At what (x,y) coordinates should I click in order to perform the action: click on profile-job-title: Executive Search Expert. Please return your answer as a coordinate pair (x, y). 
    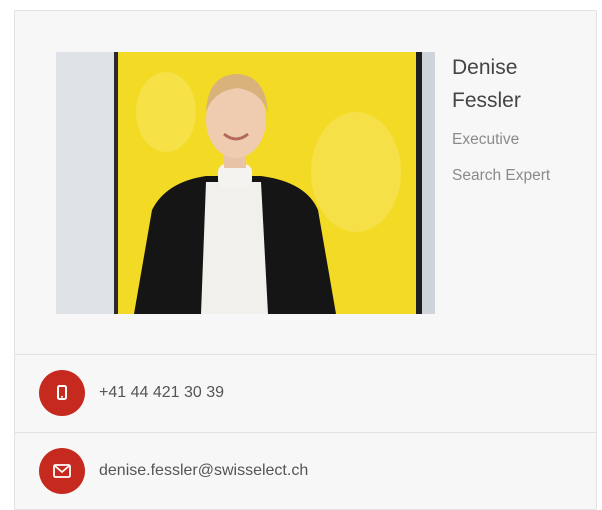
    Looking at the image, I should click on (522, 158).